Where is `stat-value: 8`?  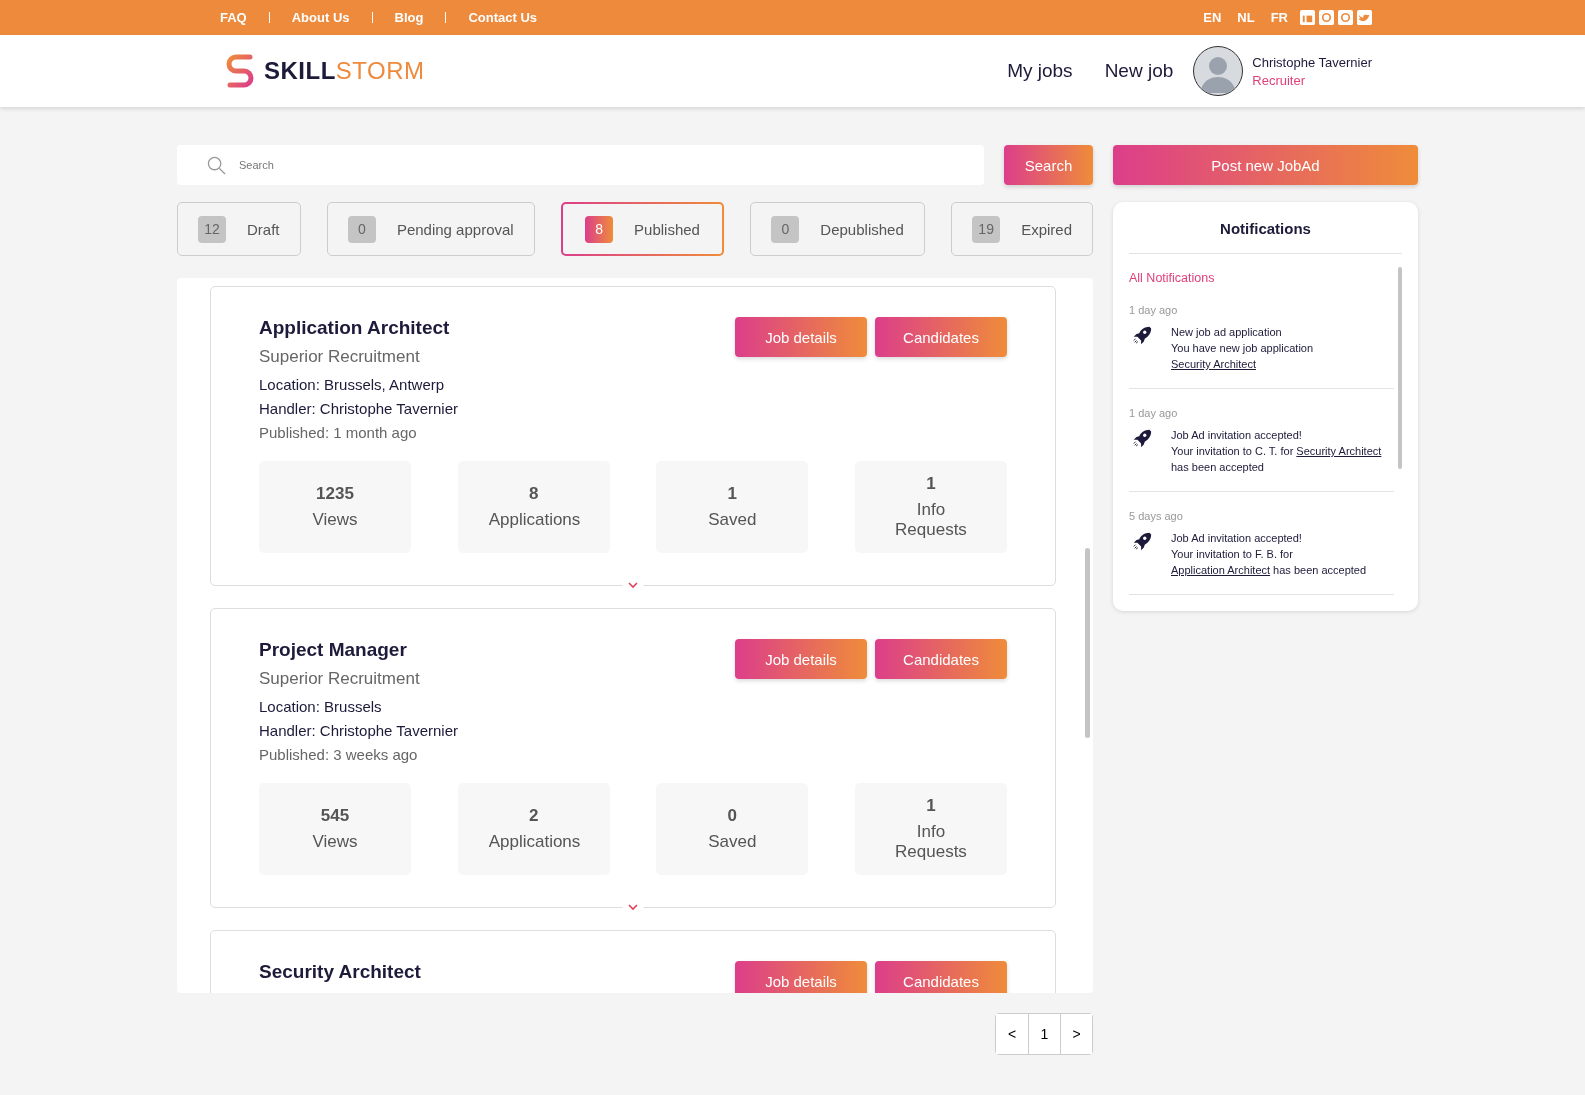
stat-value: 8 is located at coordinates (533, 494).